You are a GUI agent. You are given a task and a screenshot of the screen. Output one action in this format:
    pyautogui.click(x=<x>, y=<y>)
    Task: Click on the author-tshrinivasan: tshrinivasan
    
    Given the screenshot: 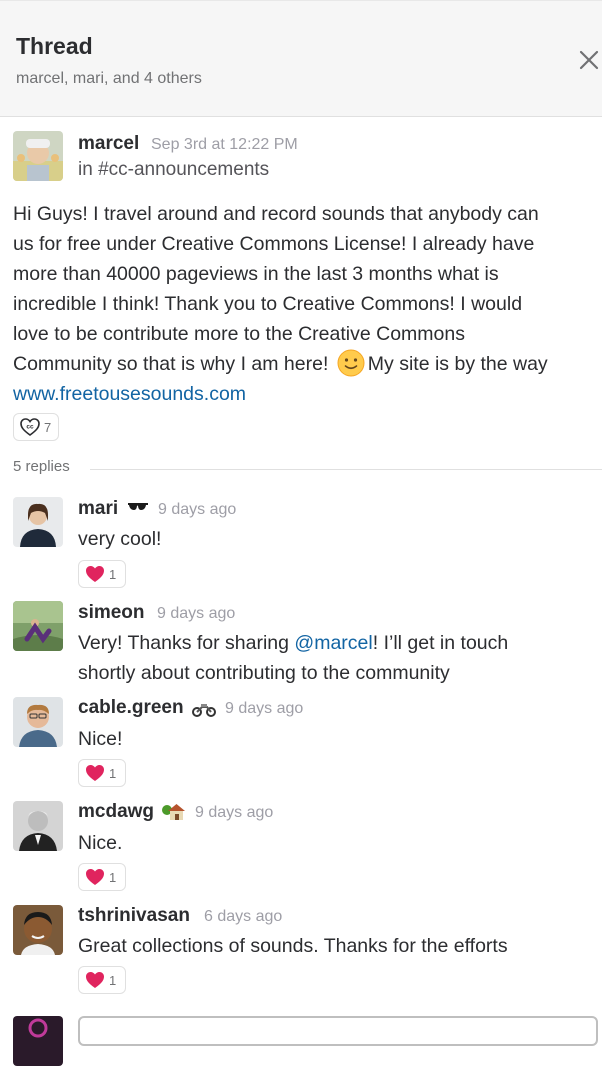 What is the action you would take?
    pyautogui.click(x=134, y=916)
    